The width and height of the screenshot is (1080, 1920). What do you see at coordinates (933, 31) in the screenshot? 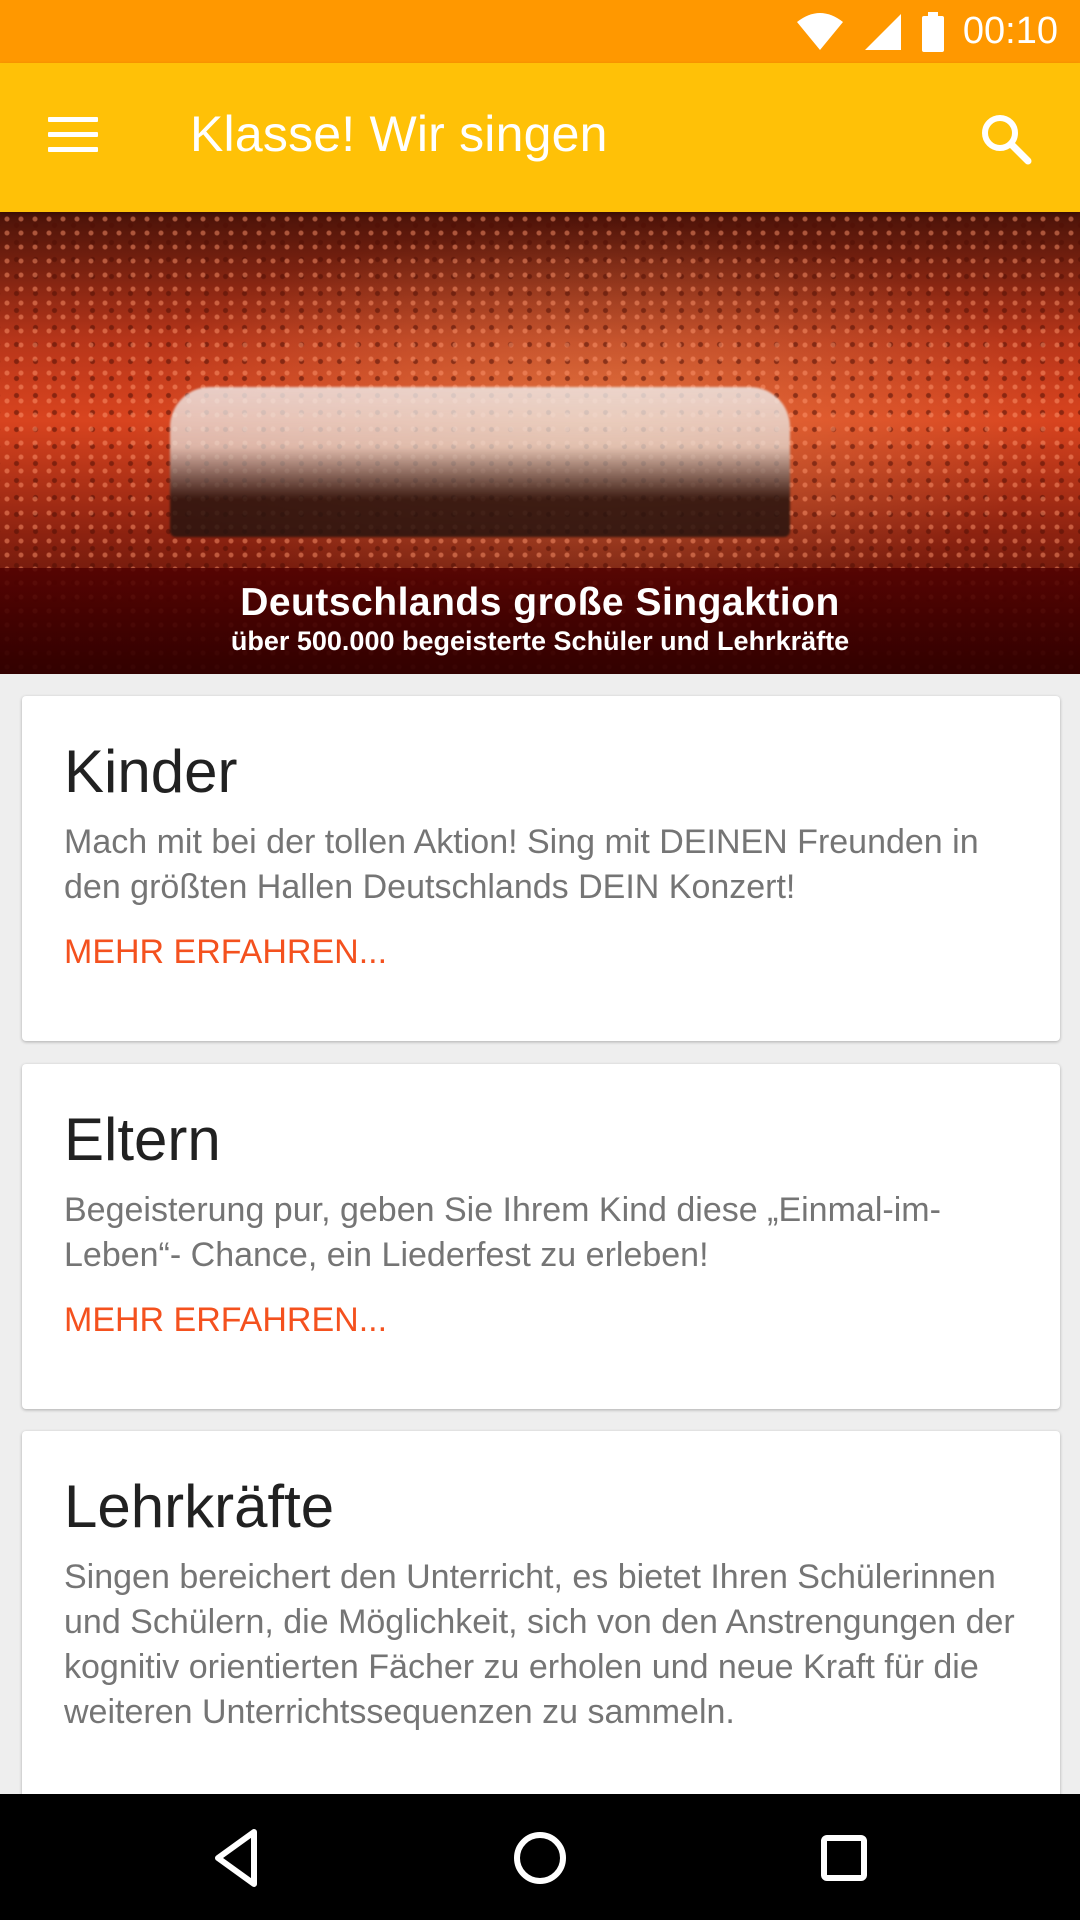
I see `battery-icon` at bounding box center [933, 31].